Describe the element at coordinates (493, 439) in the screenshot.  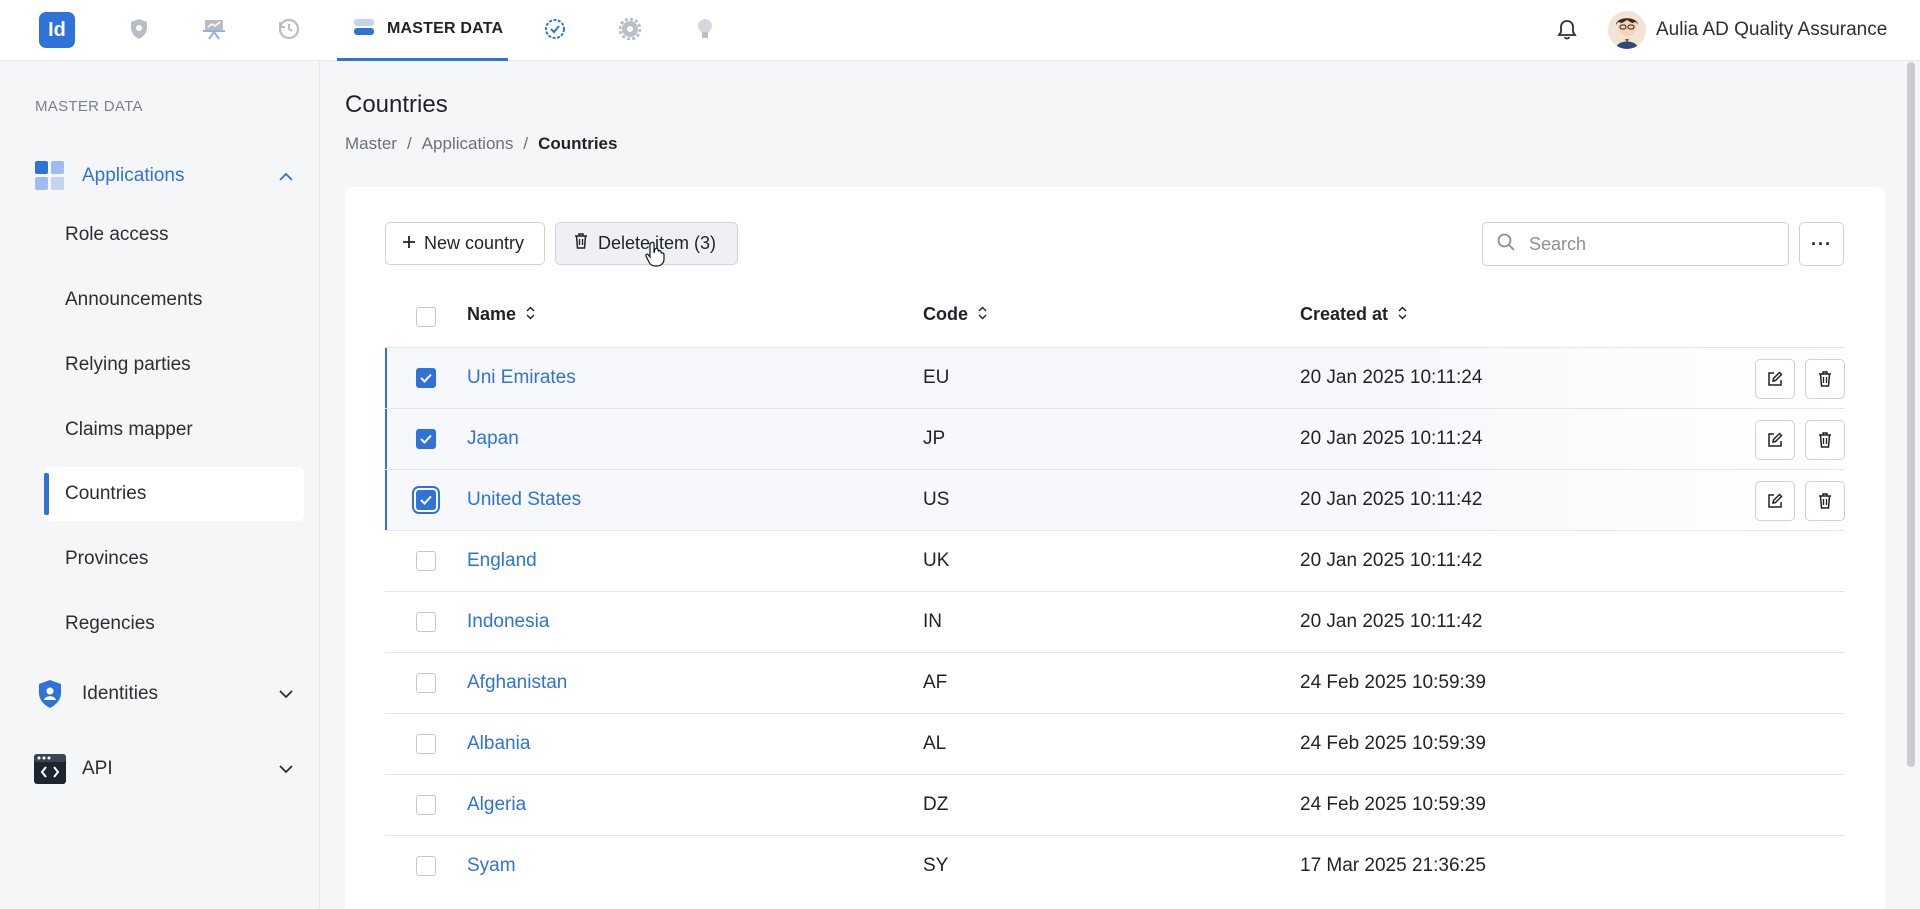
I see `country-name-link: Japan` at that location.